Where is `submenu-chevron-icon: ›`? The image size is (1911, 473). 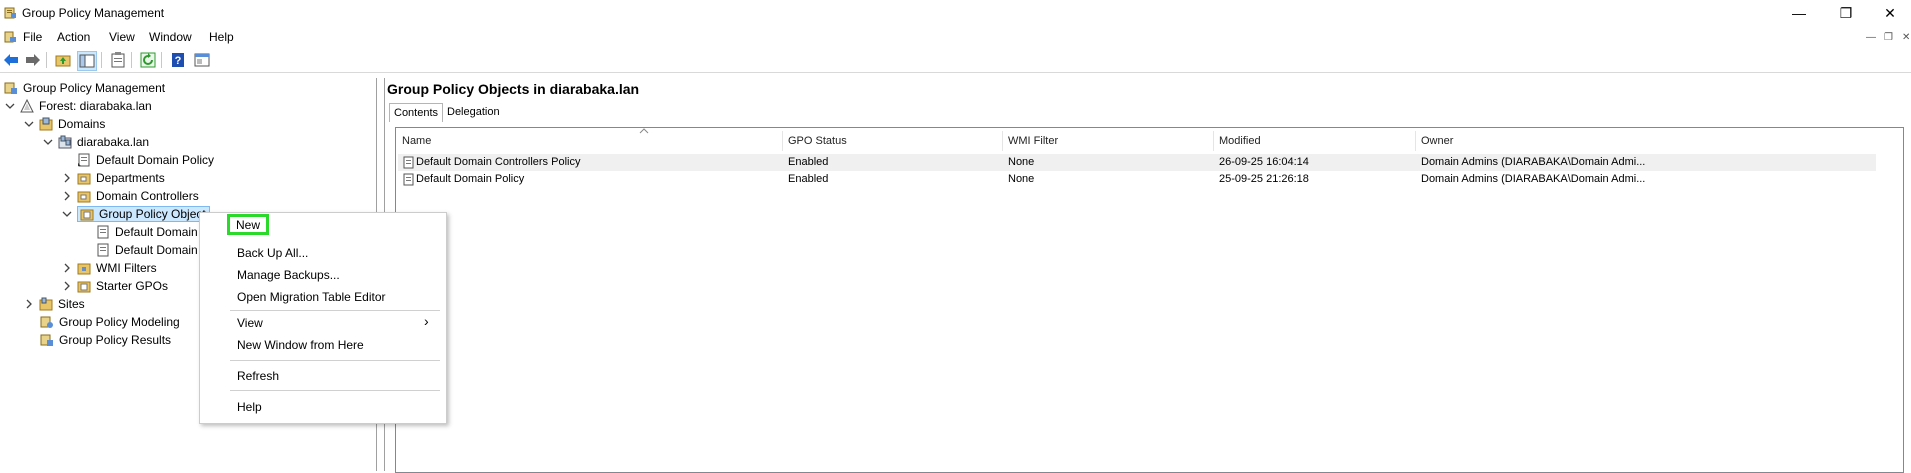 submenu-chevron-icon: › is located at coordinates (426, 321).